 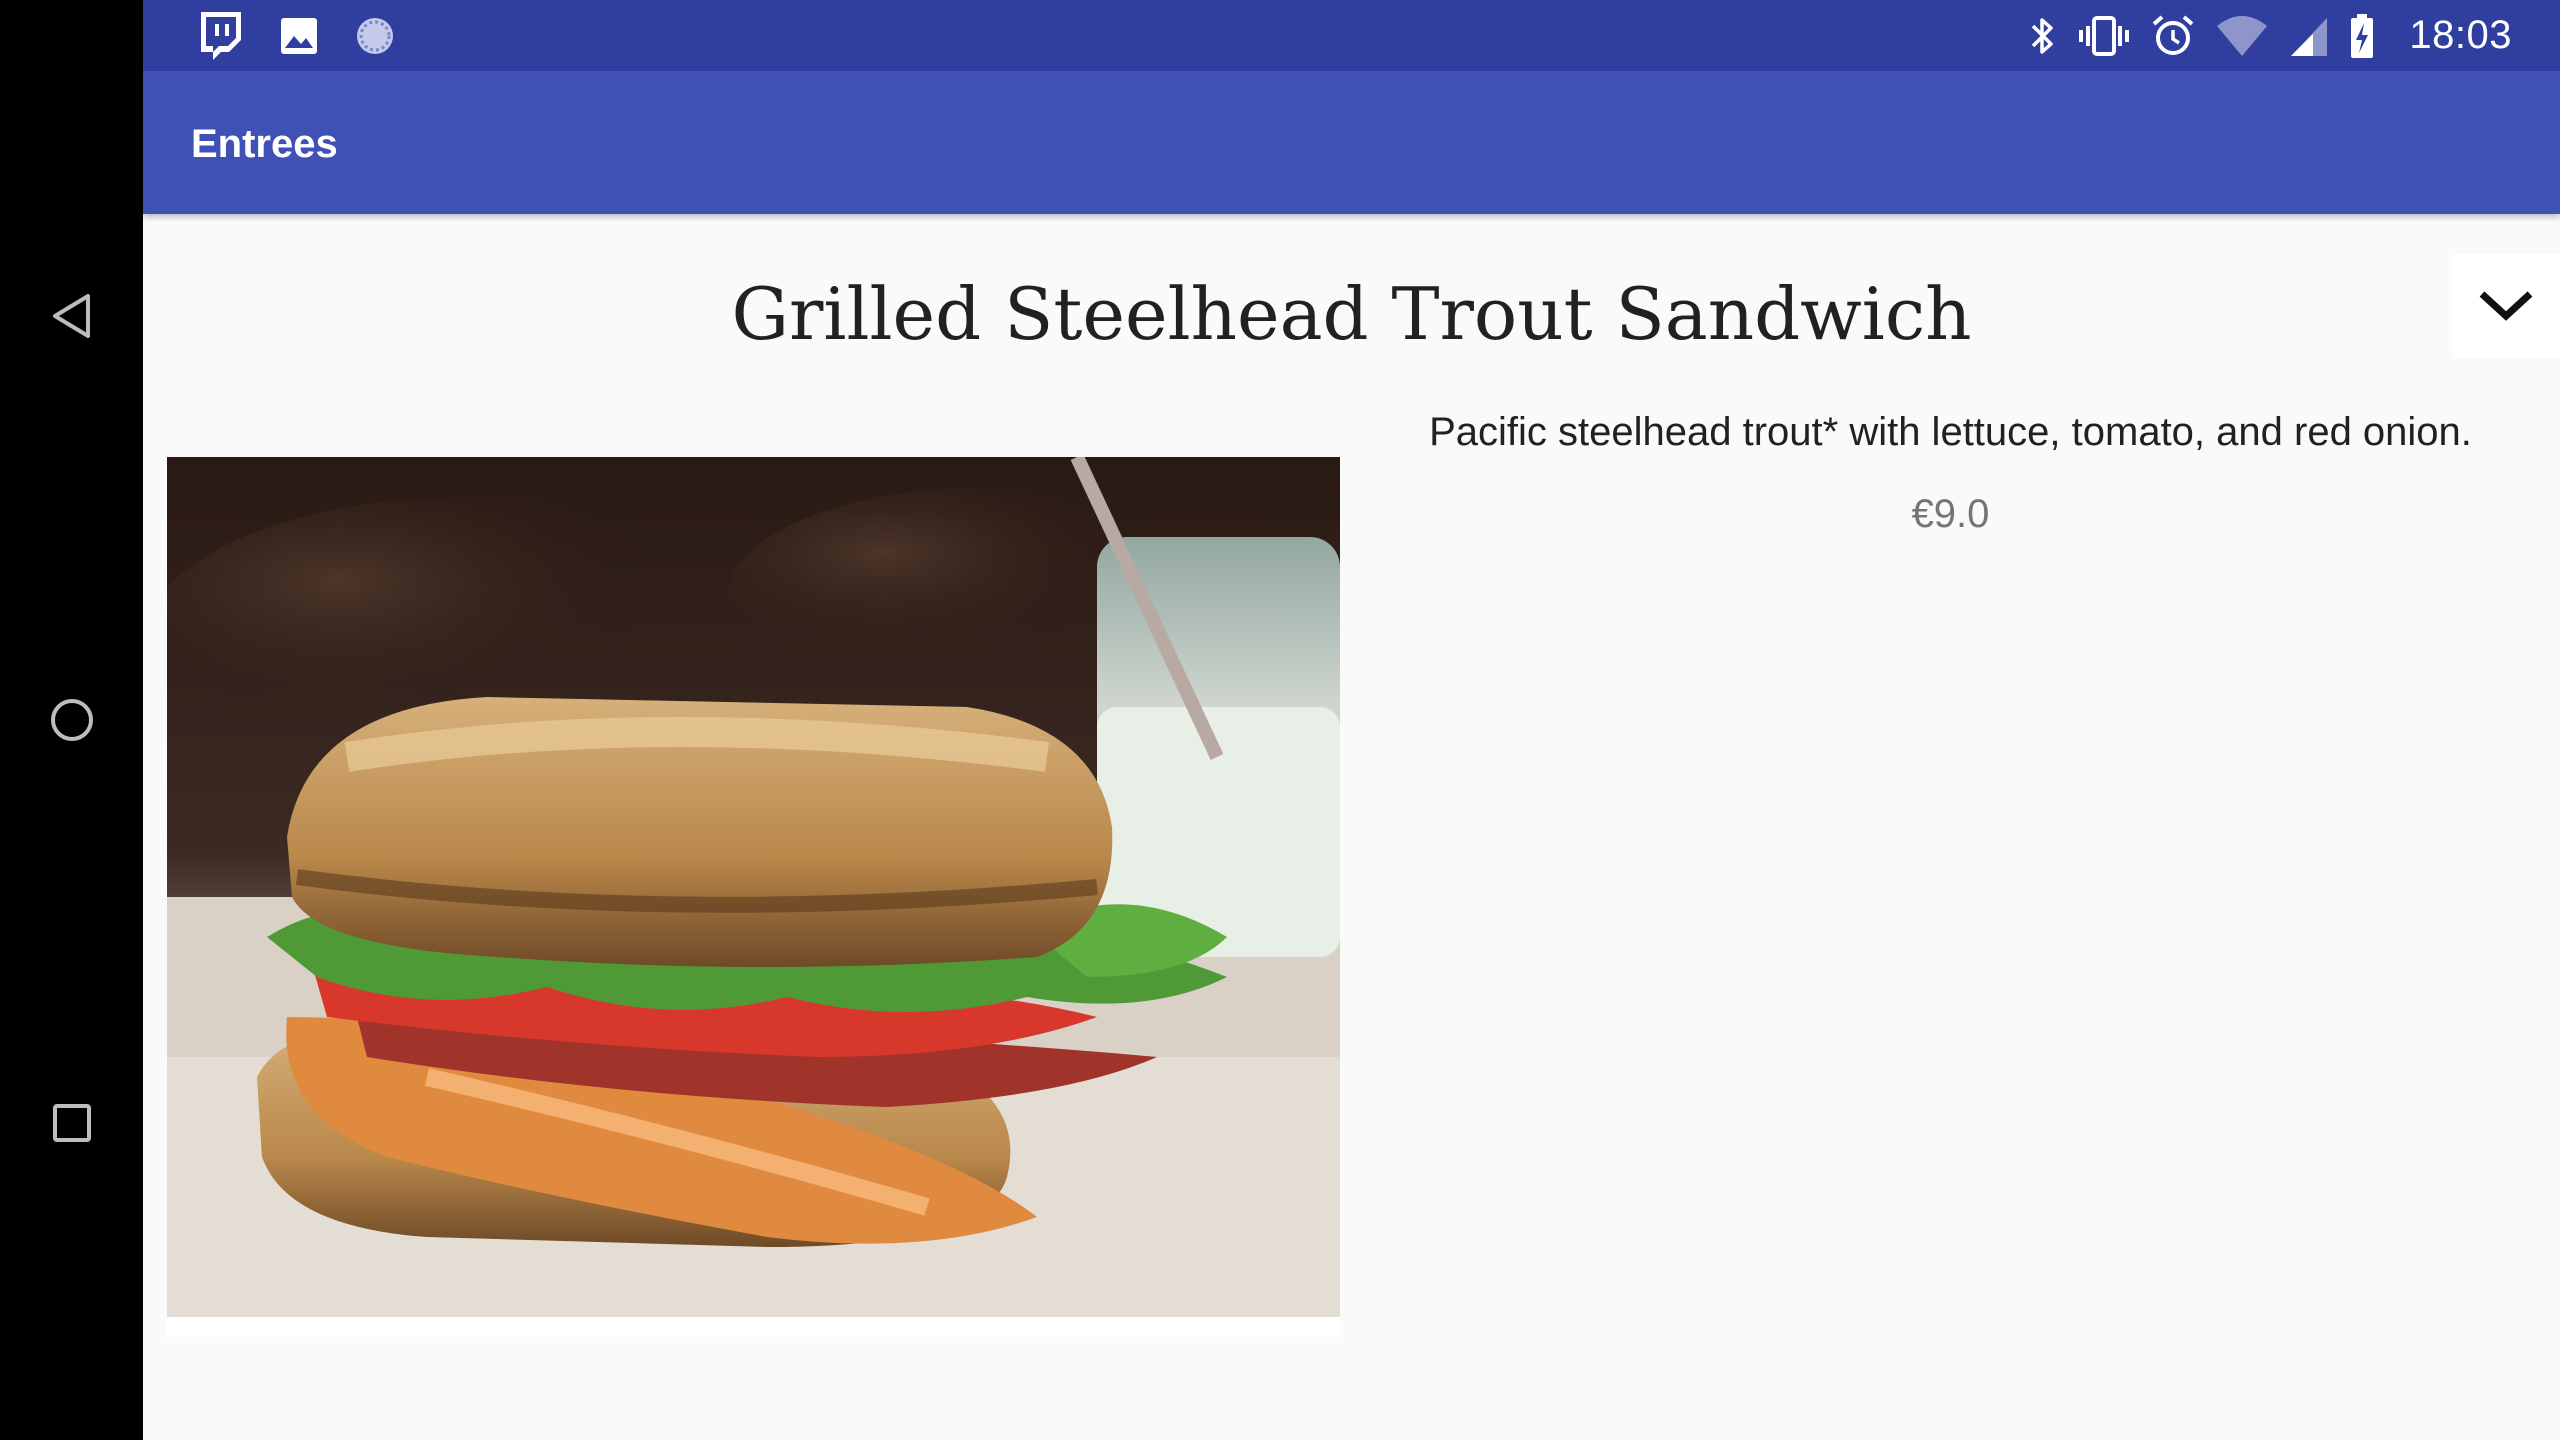 What do you see at coordinates (2043, 35) in the screenshot?
I see `bluetooth-icon` at bounding box center [2043, 35].